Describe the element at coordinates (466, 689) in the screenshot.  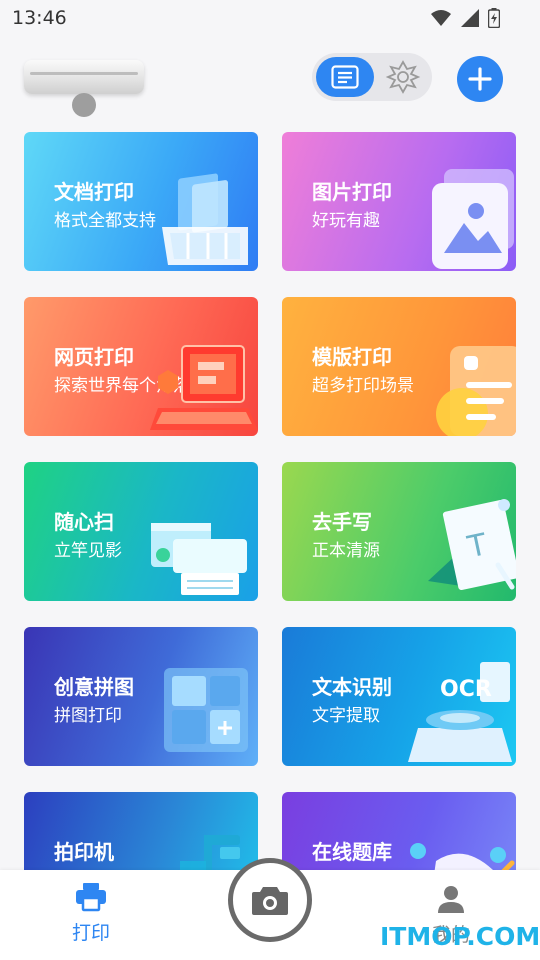
I see `svg-text: OCR` at that location.